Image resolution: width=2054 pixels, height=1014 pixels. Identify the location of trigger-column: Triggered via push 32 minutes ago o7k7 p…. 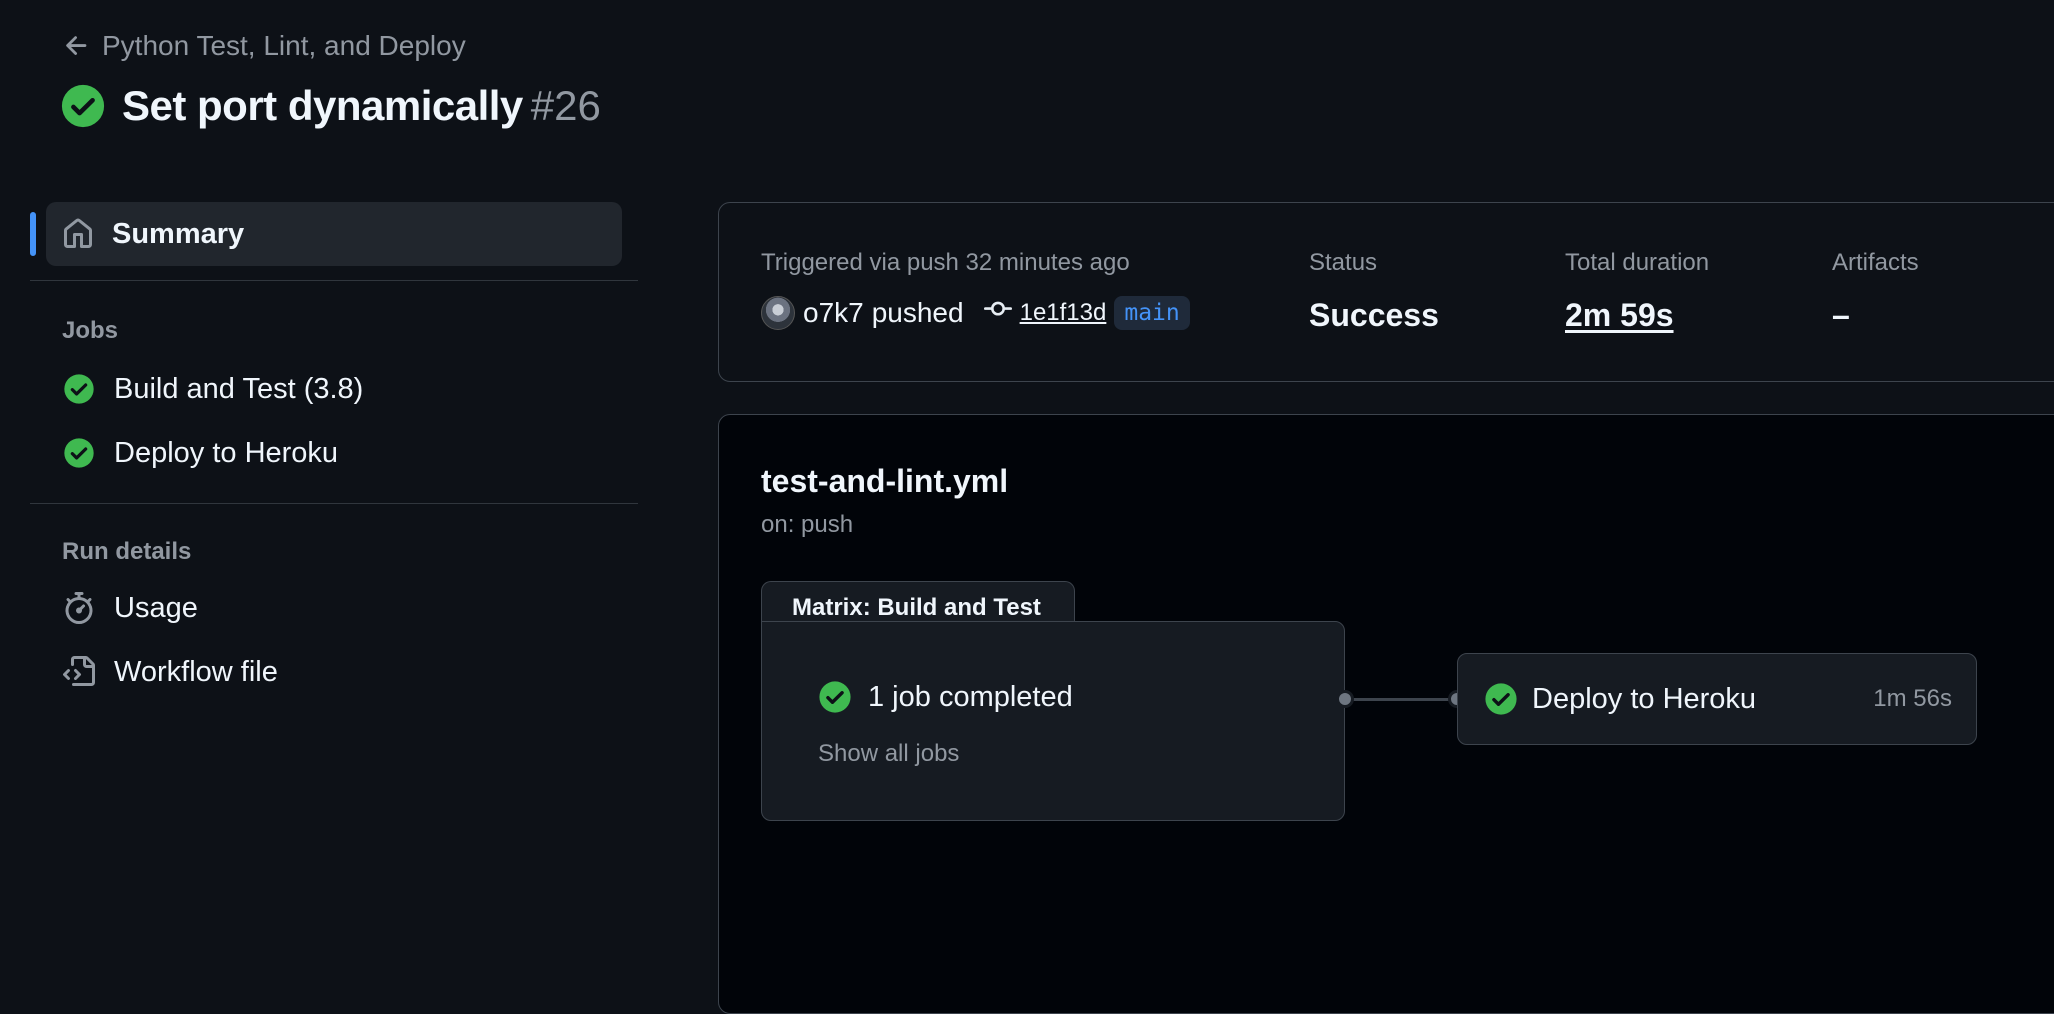
(975, 289).